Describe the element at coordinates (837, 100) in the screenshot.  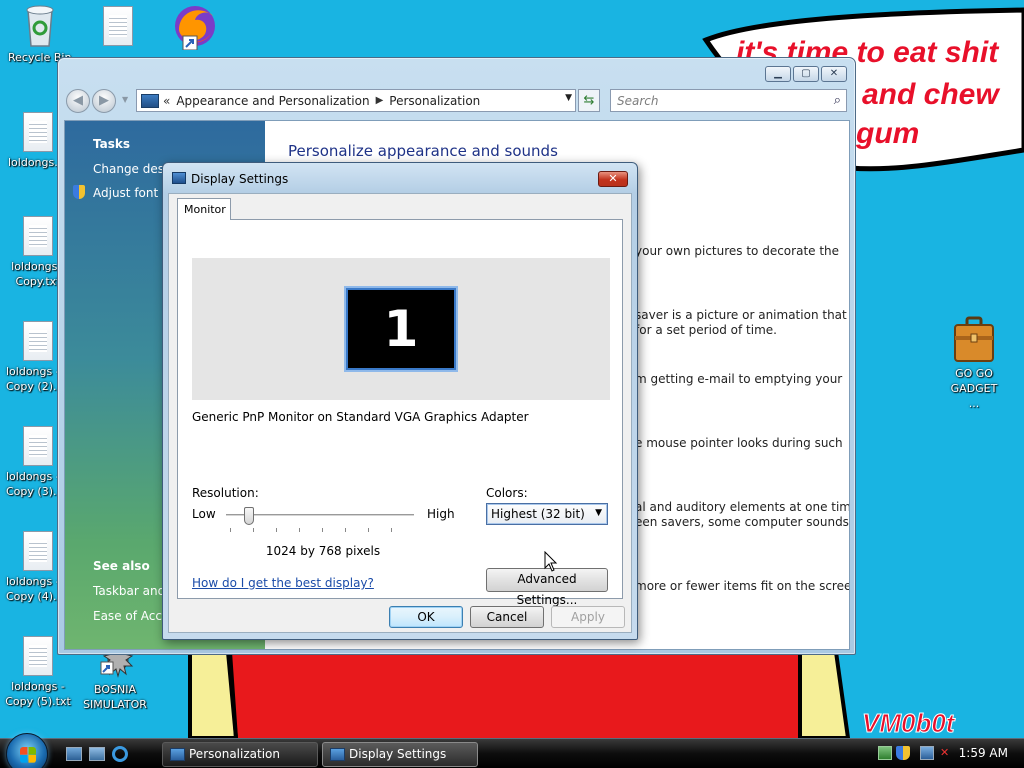
I see `search-icon: ⌕` at that location.